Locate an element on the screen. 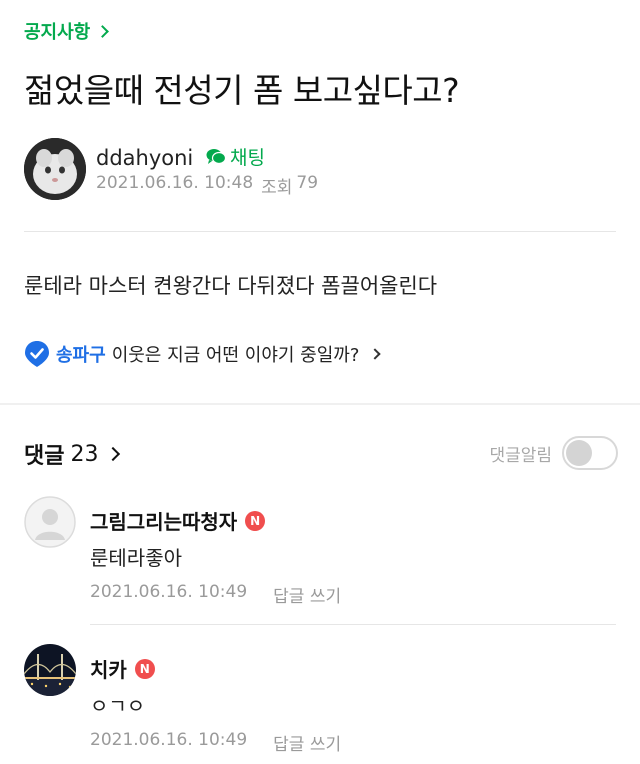  views-label: 조회 is located at coordinates (277, 188).